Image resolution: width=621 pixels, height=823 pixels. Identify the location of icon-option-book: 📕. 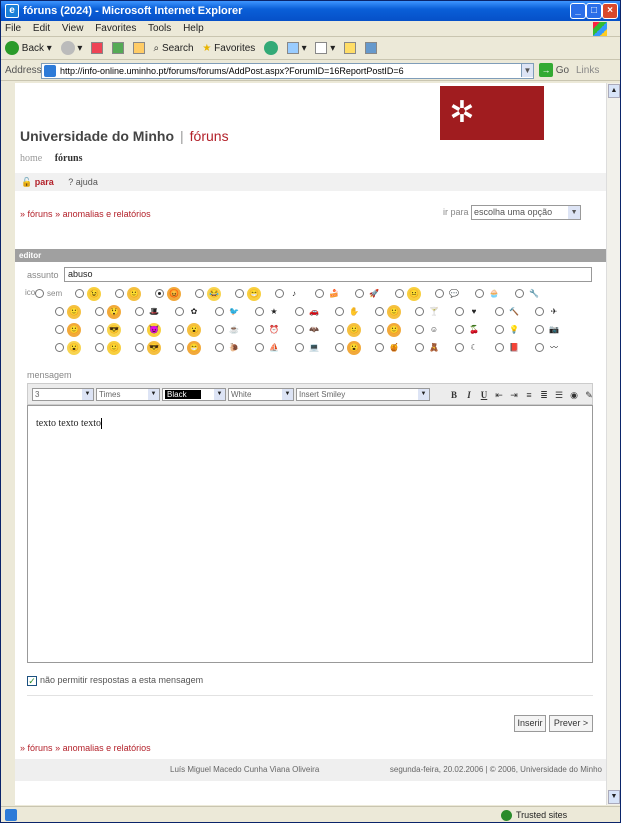
(515, 349).